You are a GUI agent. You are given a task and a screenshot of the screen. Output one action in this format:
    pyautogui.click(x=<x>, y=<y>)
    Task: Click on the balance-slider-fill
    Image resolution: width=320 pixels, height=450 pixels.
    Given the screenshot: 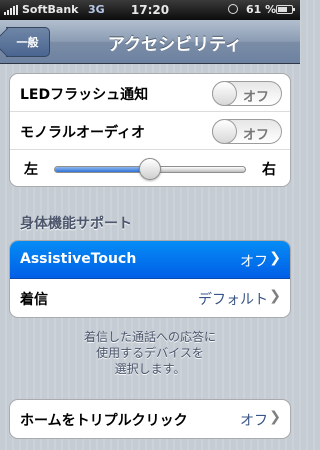 What is the action you would take?
    pyautogui.click(x=102, y=169)
    